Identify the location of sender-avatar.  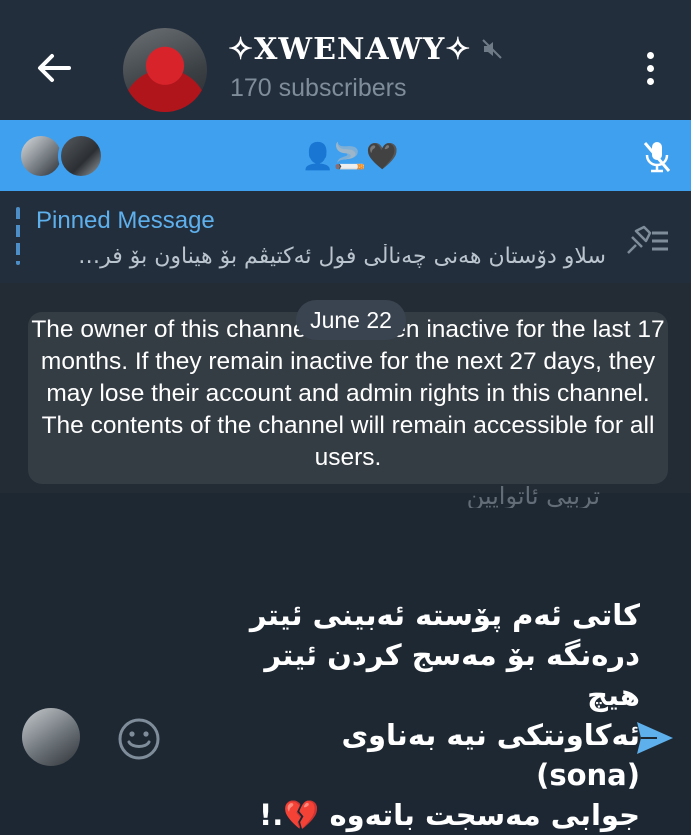
(51, 737).